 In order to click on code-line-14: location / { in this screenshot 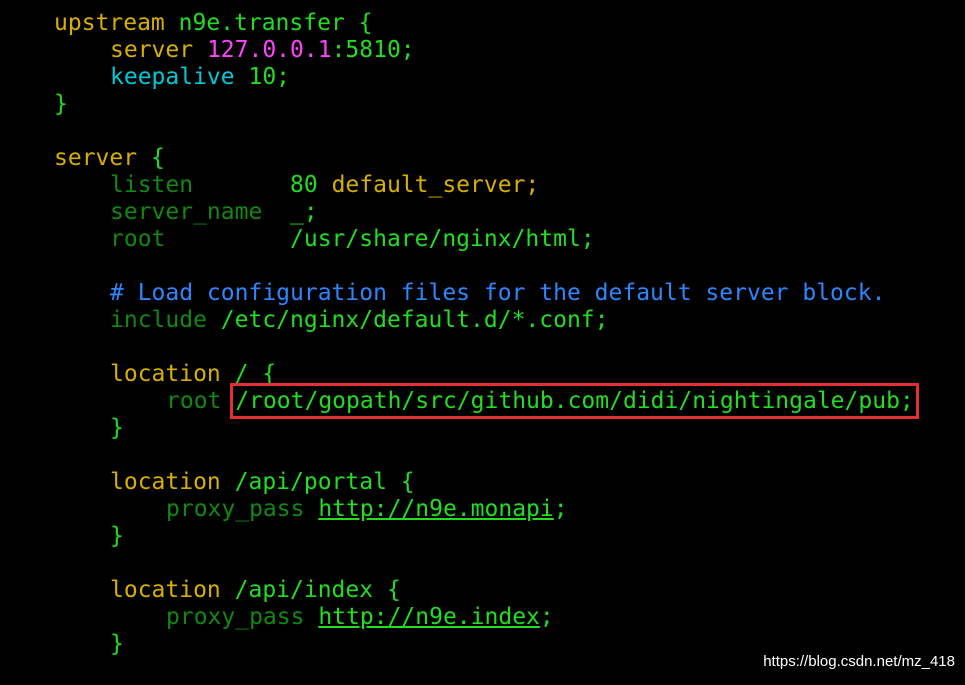, I will do `click(484, 374)`.